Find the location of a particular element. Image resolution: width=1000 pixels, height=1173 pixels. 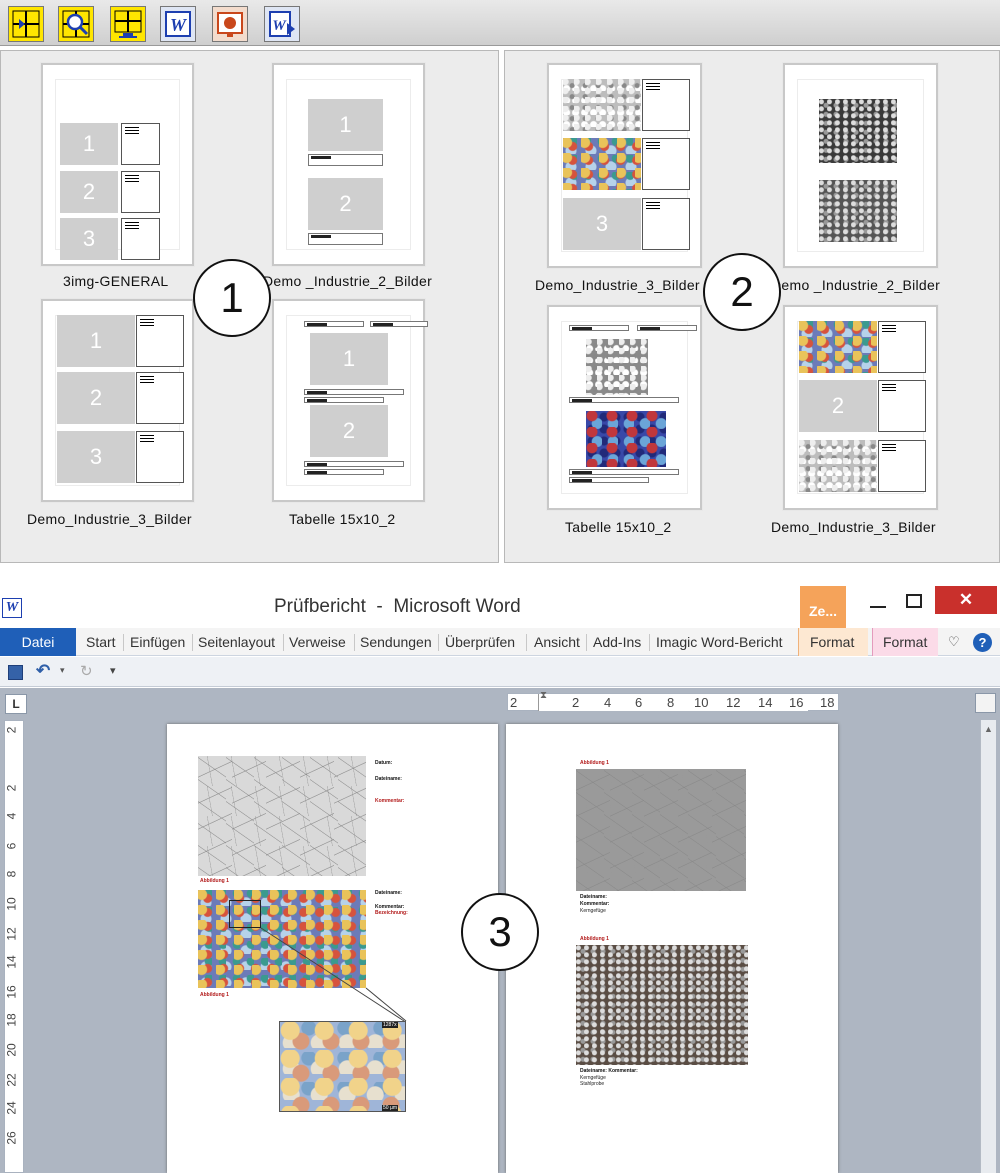

tab-sendungen: Sendungen is located at coordinates (396, 642).